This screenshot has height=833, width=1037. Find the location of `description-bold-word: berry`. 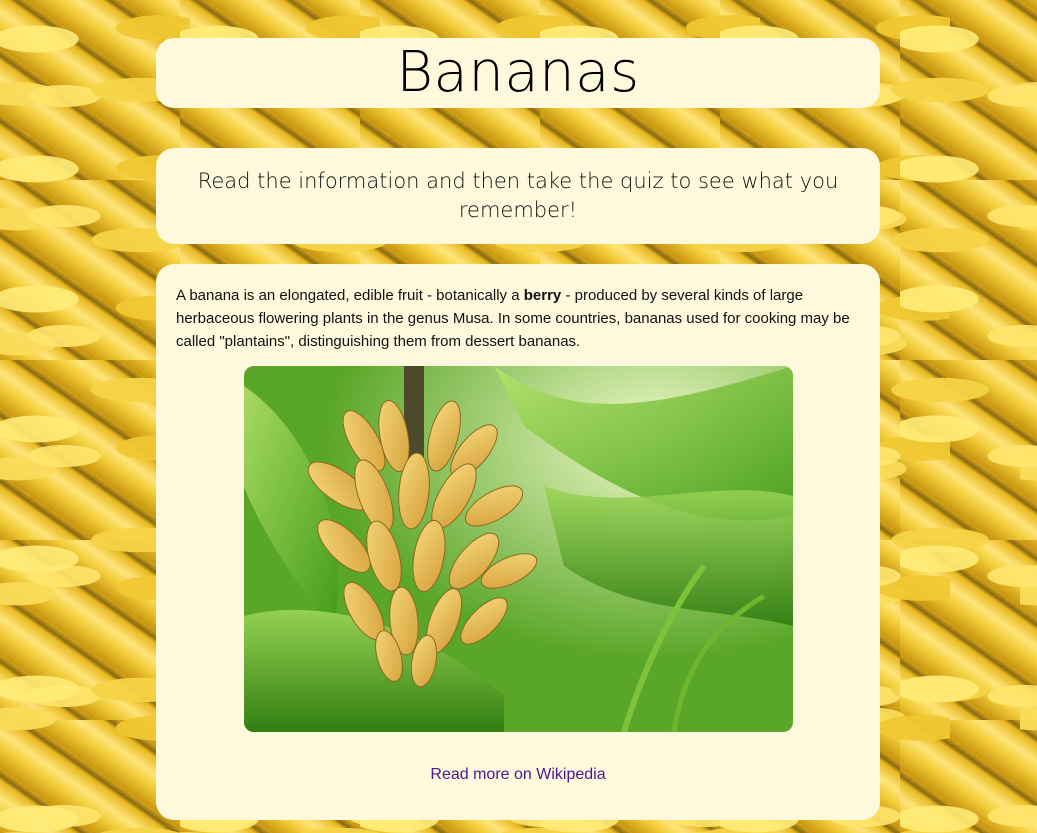

description-bold-word: berry is located at coordinates (542, 295).